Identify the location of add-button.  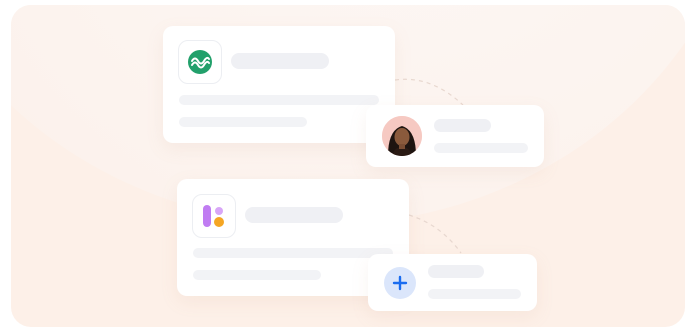
(400, 283).